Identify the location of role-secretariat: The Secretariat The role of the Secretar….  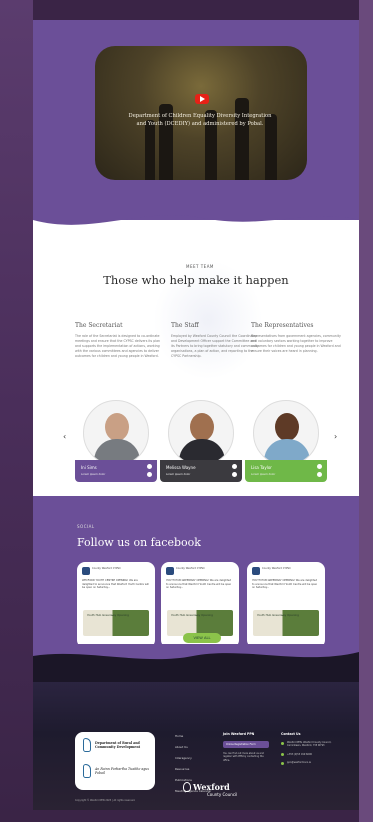
(120, 340).